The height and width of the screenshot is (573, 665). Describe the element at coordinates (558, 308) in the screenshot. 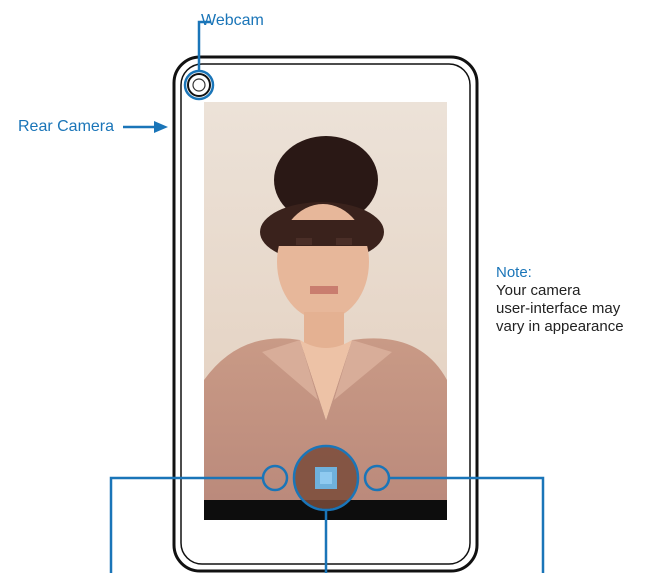

I see `note-line: user-interface may` at that location.